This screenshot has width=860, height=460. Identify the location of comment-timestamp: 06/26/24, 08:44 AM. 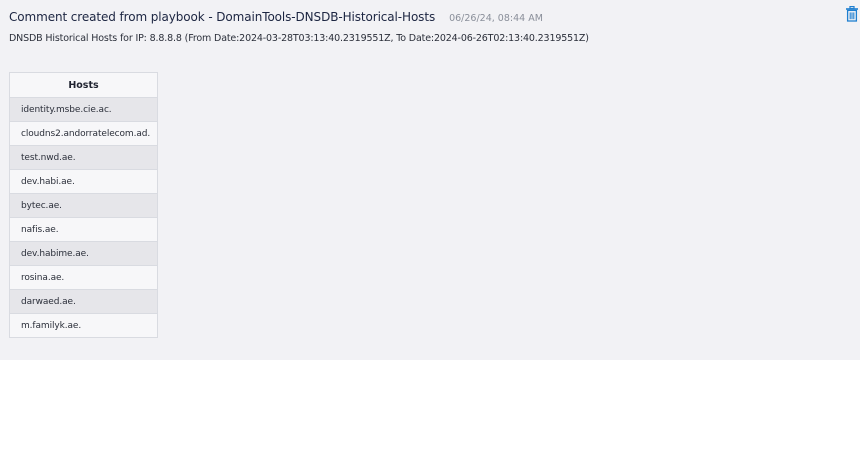
(496, 18).